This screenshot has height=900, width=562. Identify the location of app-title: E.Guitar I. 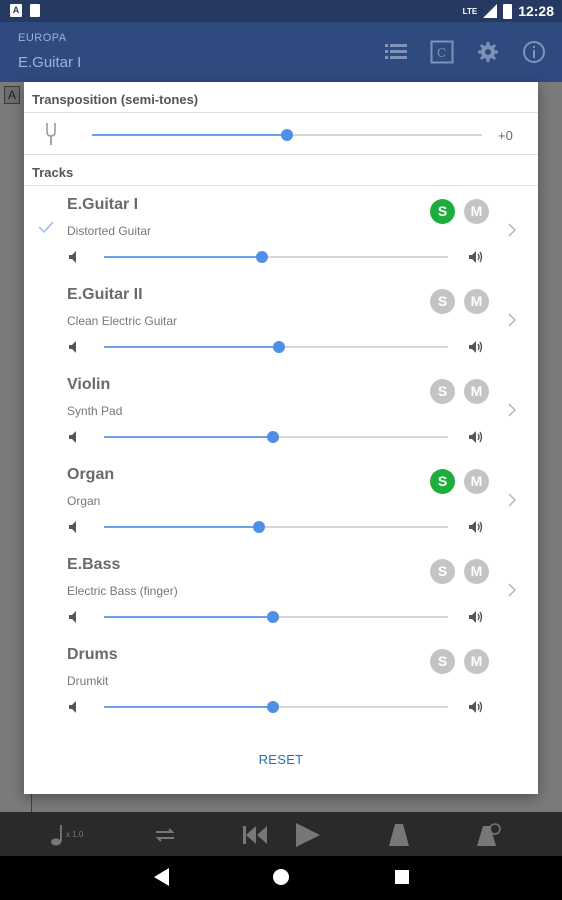
(50, 62).